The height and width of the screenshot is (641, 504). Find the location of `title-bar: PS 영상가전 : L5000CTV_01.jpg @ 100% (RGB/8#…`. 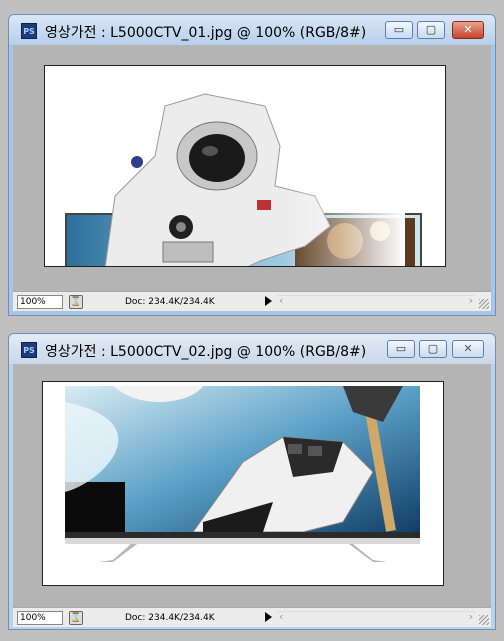

title-bar: PS 영상가전 : L5000CTV_01.jpg @ 100% (RGB/8#… is located at coordinates (252, 30).